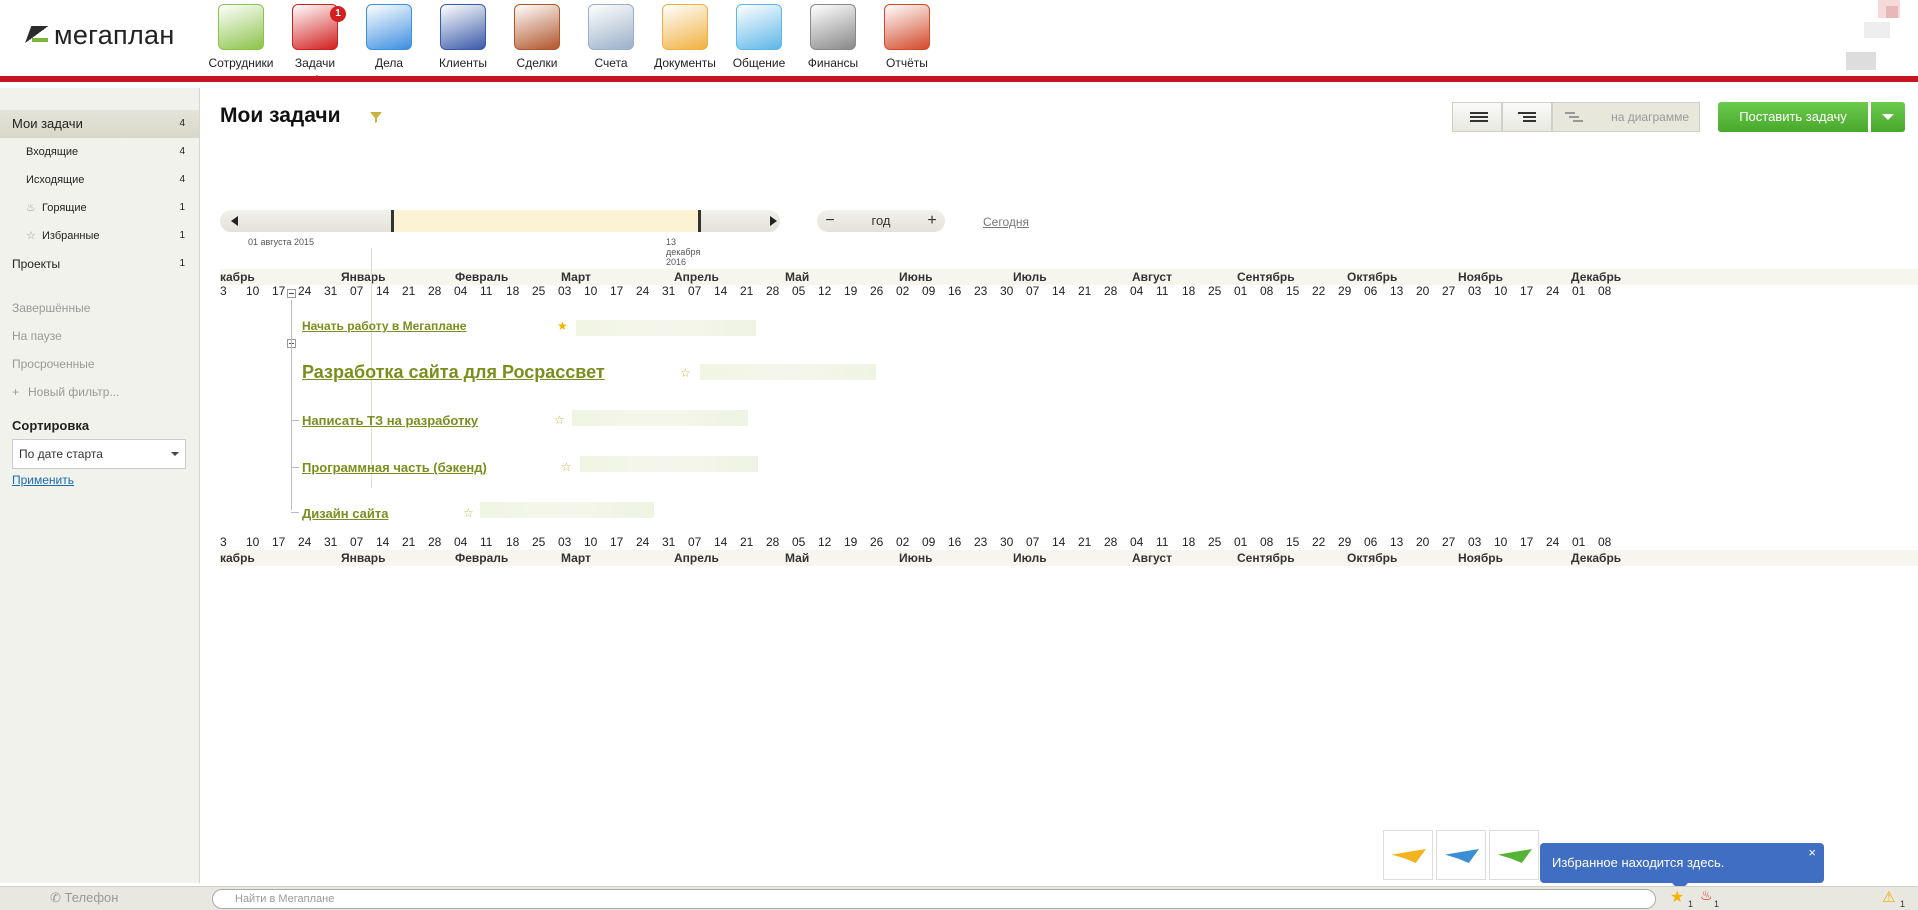 Image resolution: width=1918 pixels, height=910 pixels. What do you see at coordinates (99, 208) in the screenshot?
I see `sidebar-item-burning: ♨ Горящие 1` at bounding box center [99, 208].